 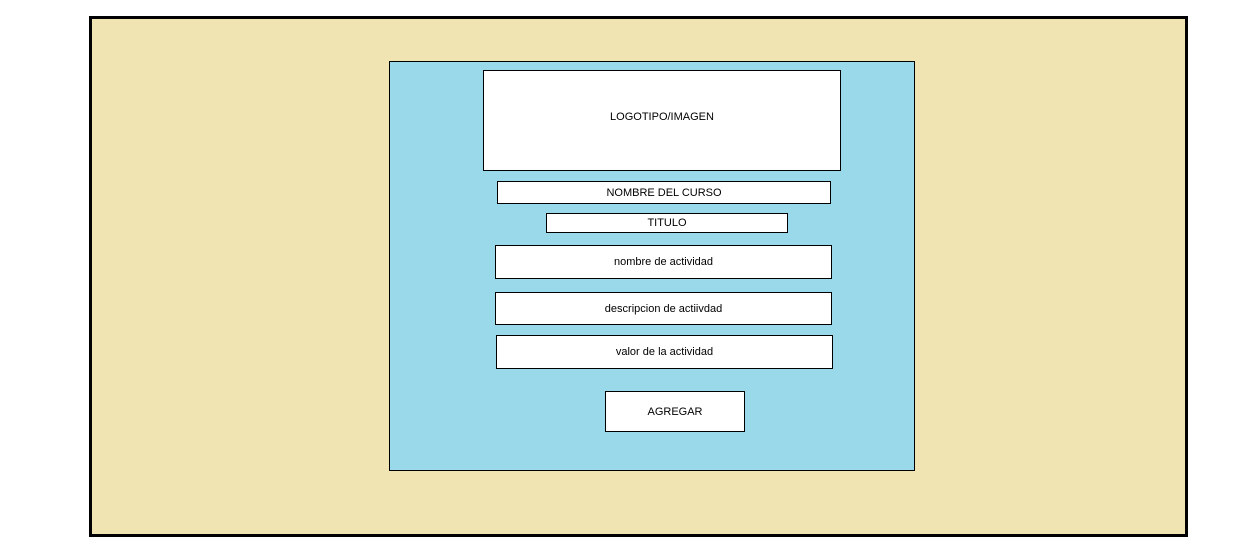 I want to click on logo-image-placeholder: LOGOTIPO/IMAGEN, so click(x=662, y=120).